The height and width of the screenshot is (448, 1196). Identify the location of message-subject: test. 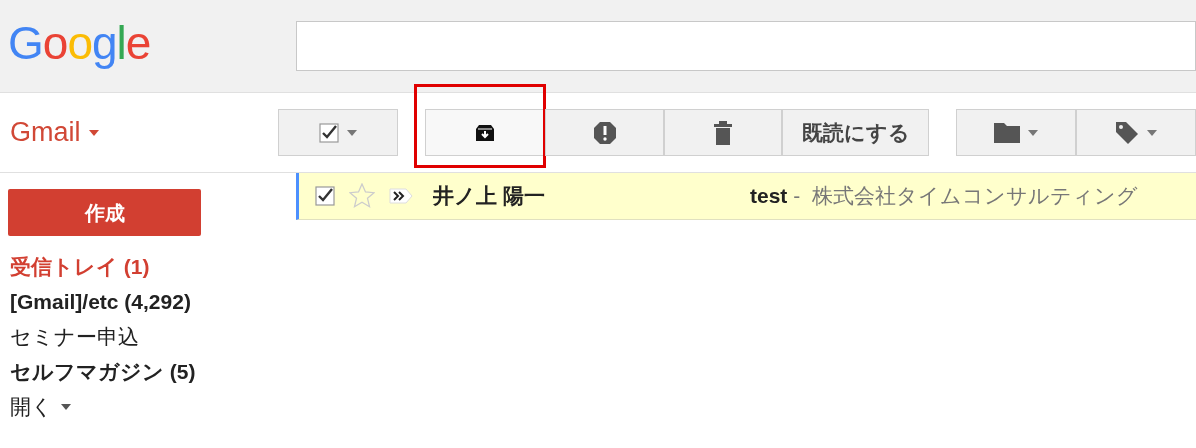
(769, 196).